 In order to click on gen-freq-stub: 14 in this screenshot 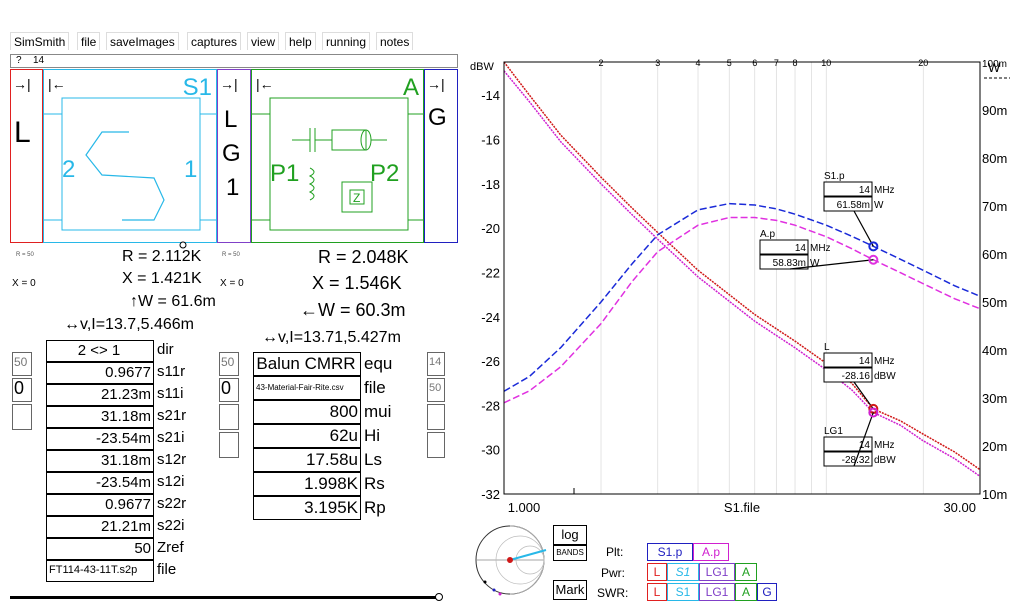, I will do `click(436, 364)`.